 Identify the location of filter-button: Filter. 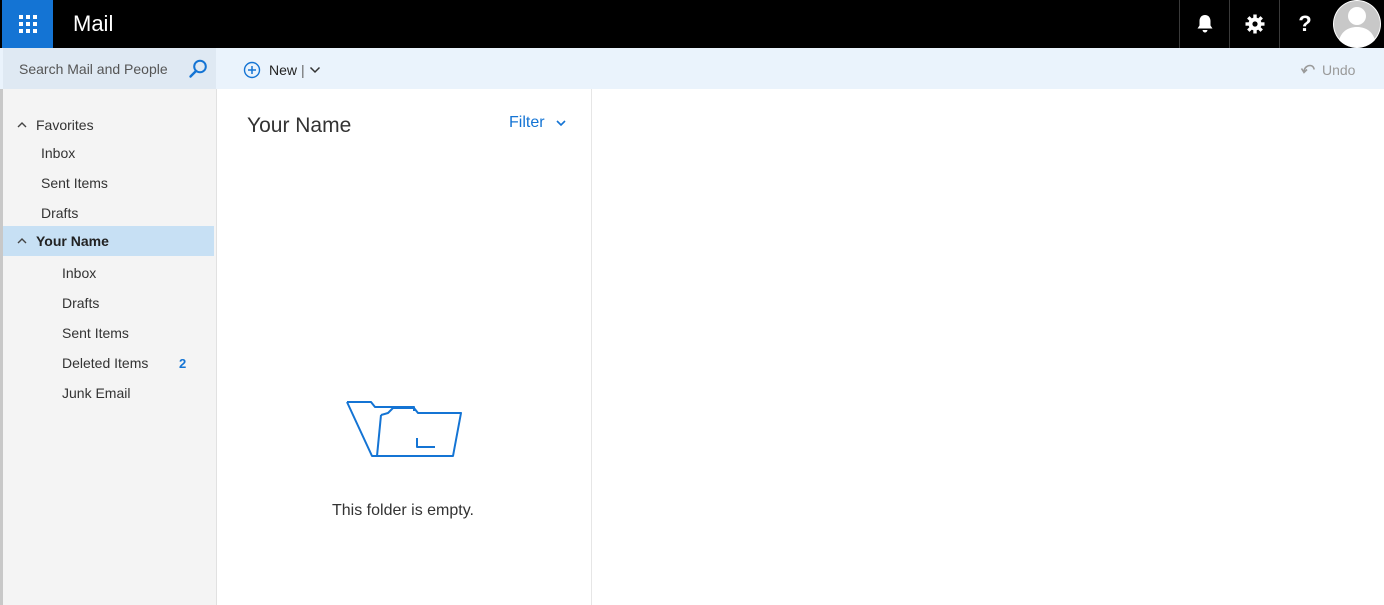
(538, 123).